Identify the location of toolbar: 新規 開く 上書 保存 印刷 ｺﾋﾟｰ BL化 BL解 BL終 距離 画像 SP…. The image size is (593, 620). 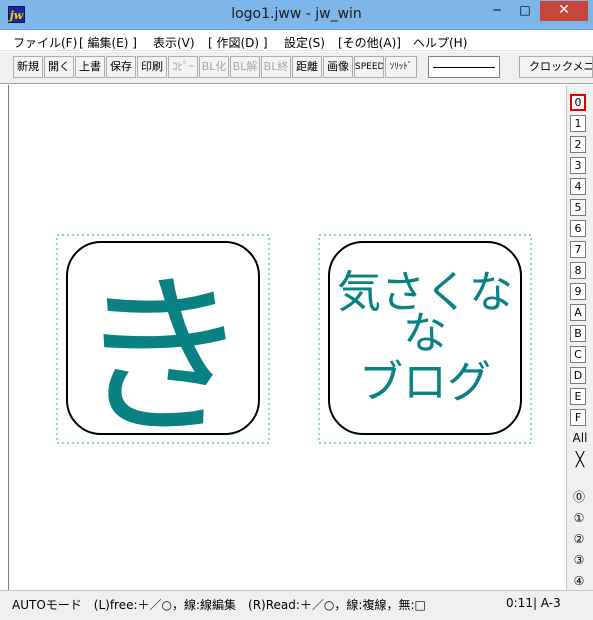
(296, 68).